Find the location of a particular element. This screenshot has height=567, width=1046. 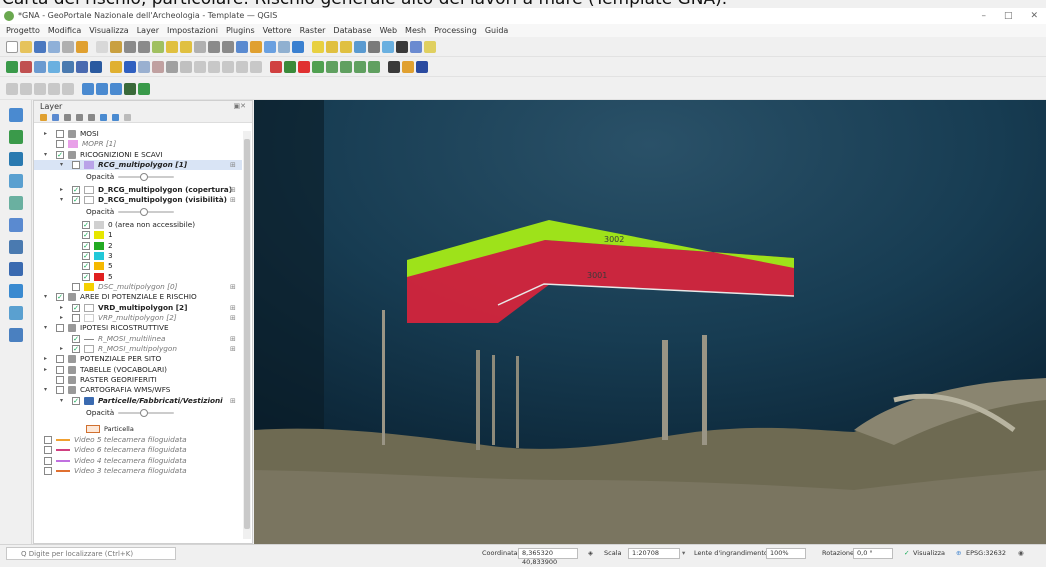

locator-search: Q Digite per localizzare (Ctrl+K) is located at coordinates (91, 553).